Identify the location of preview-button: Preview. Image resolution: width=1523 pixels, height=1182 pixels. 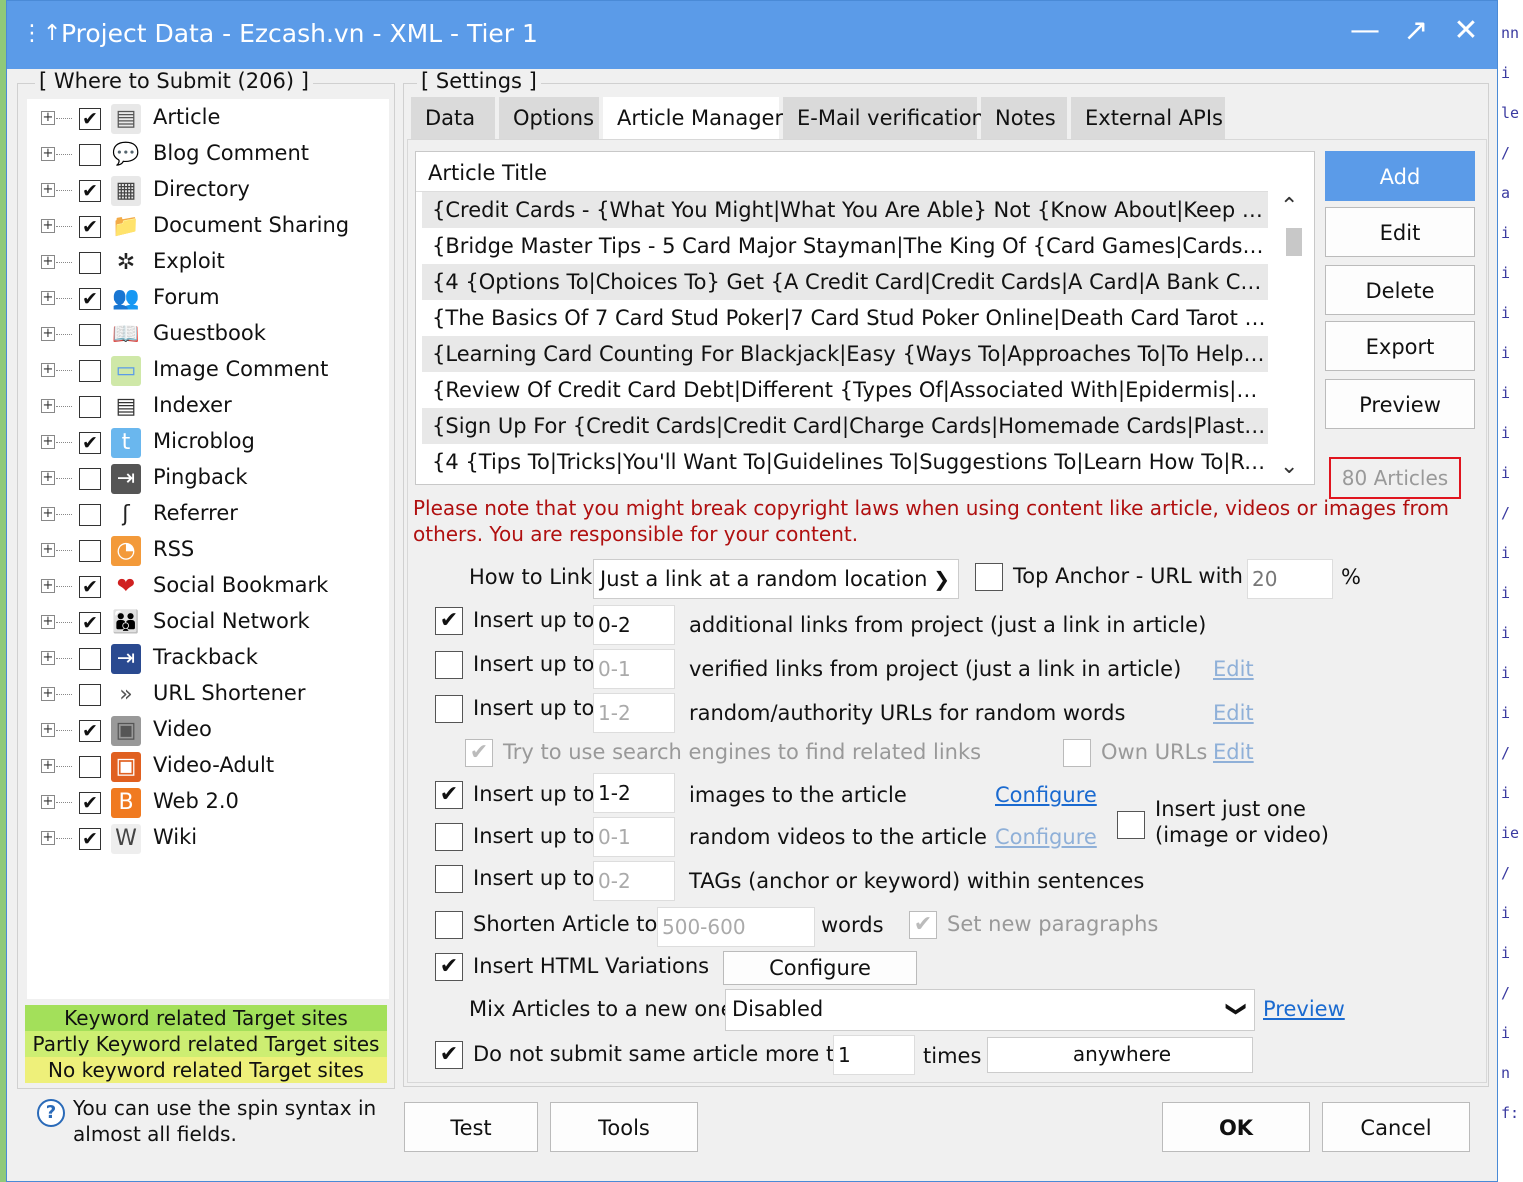
(1400, 404).